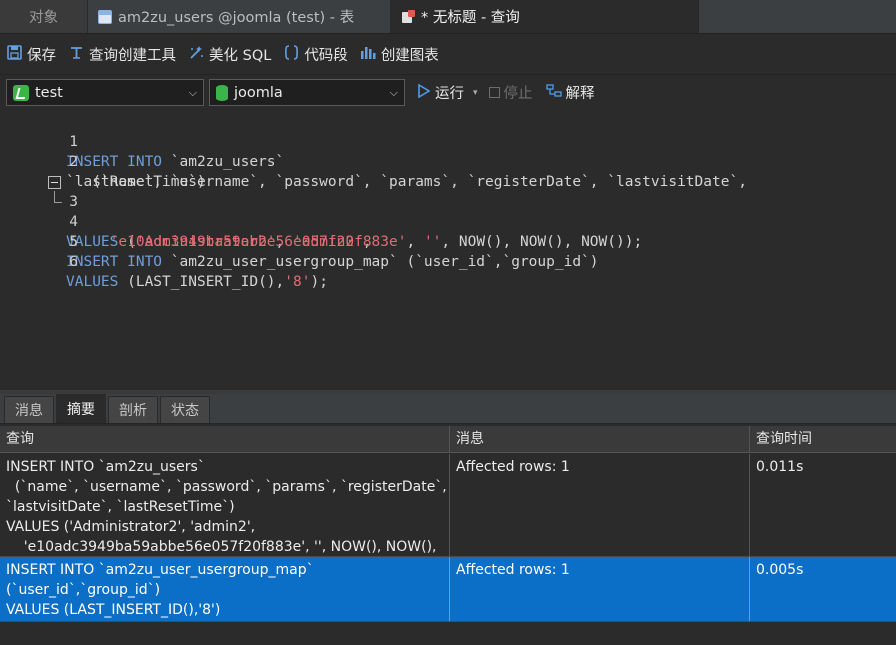 This screenshot has height=645, width=896. What do you see at coordinates (21, 92) in the screenshot?
I see `connection-icon` at bounding box center [21, 92].